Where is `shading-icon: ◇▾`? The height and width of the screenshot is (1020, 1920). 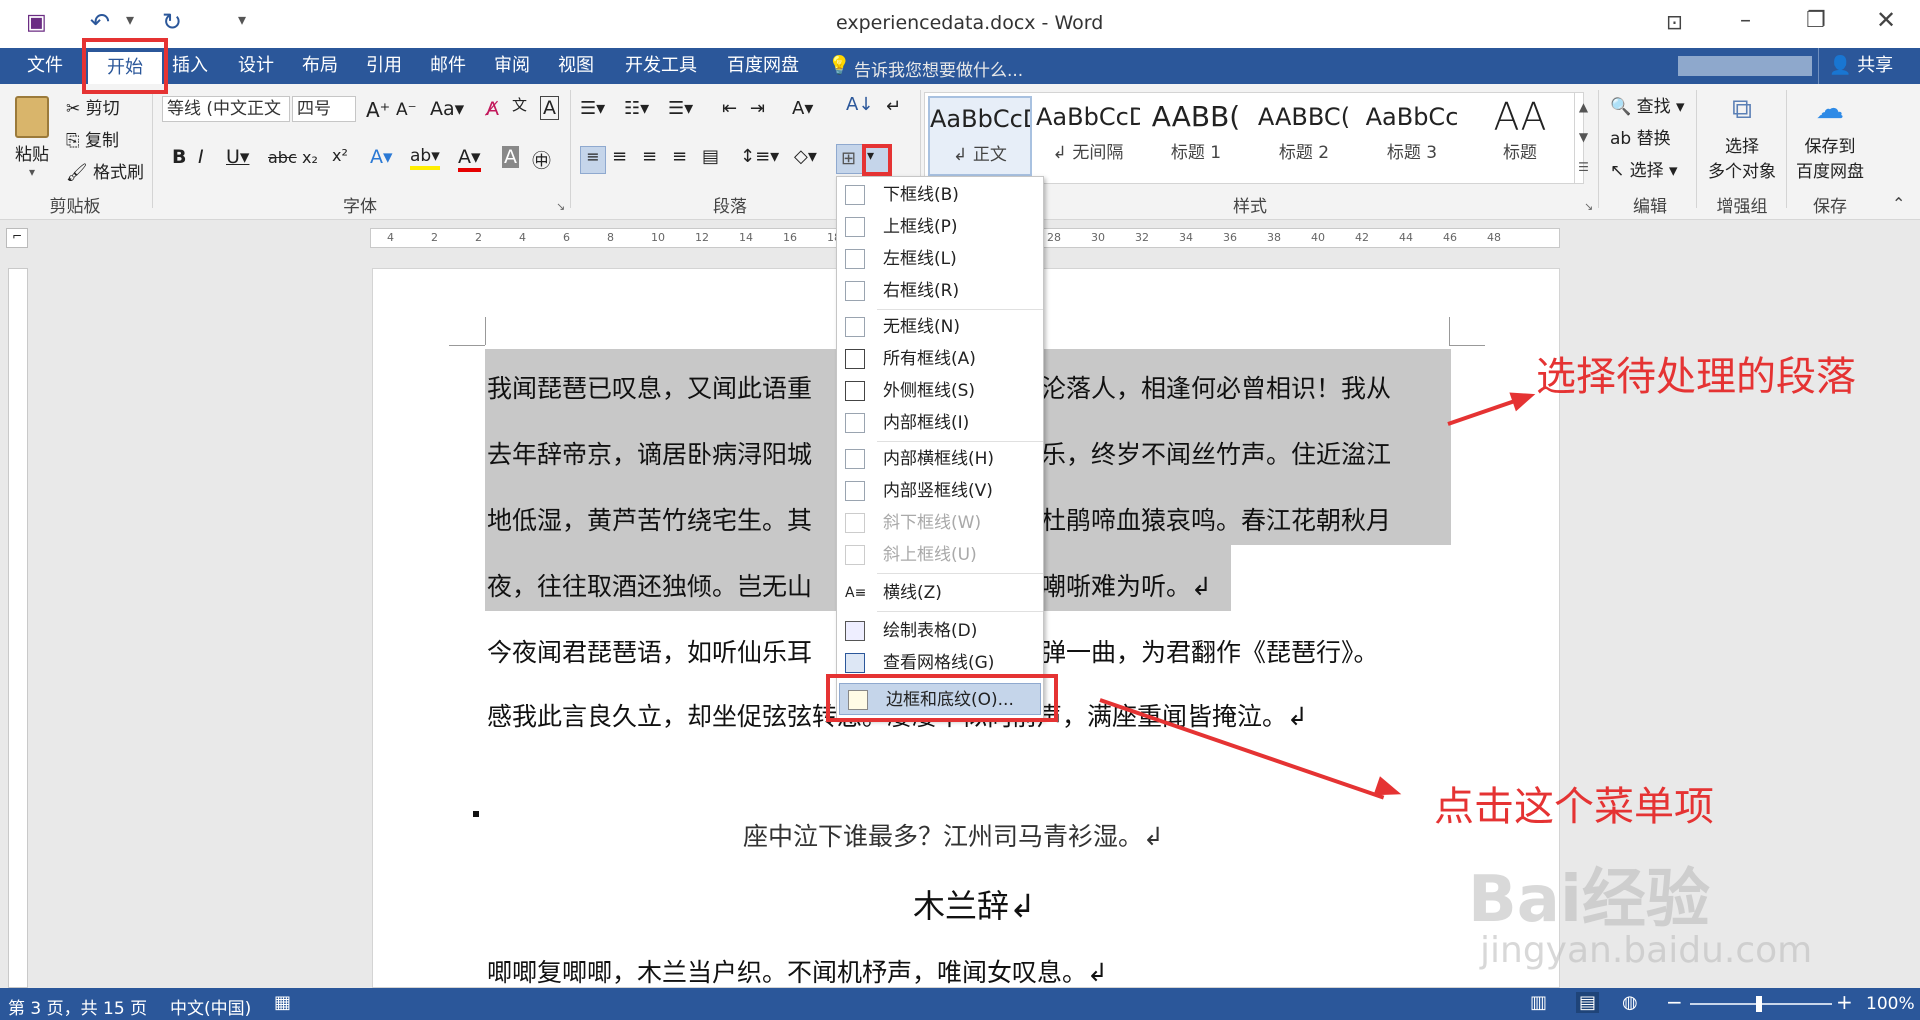 shading-icon: ◇▾ is located at coordinates (805, 156).